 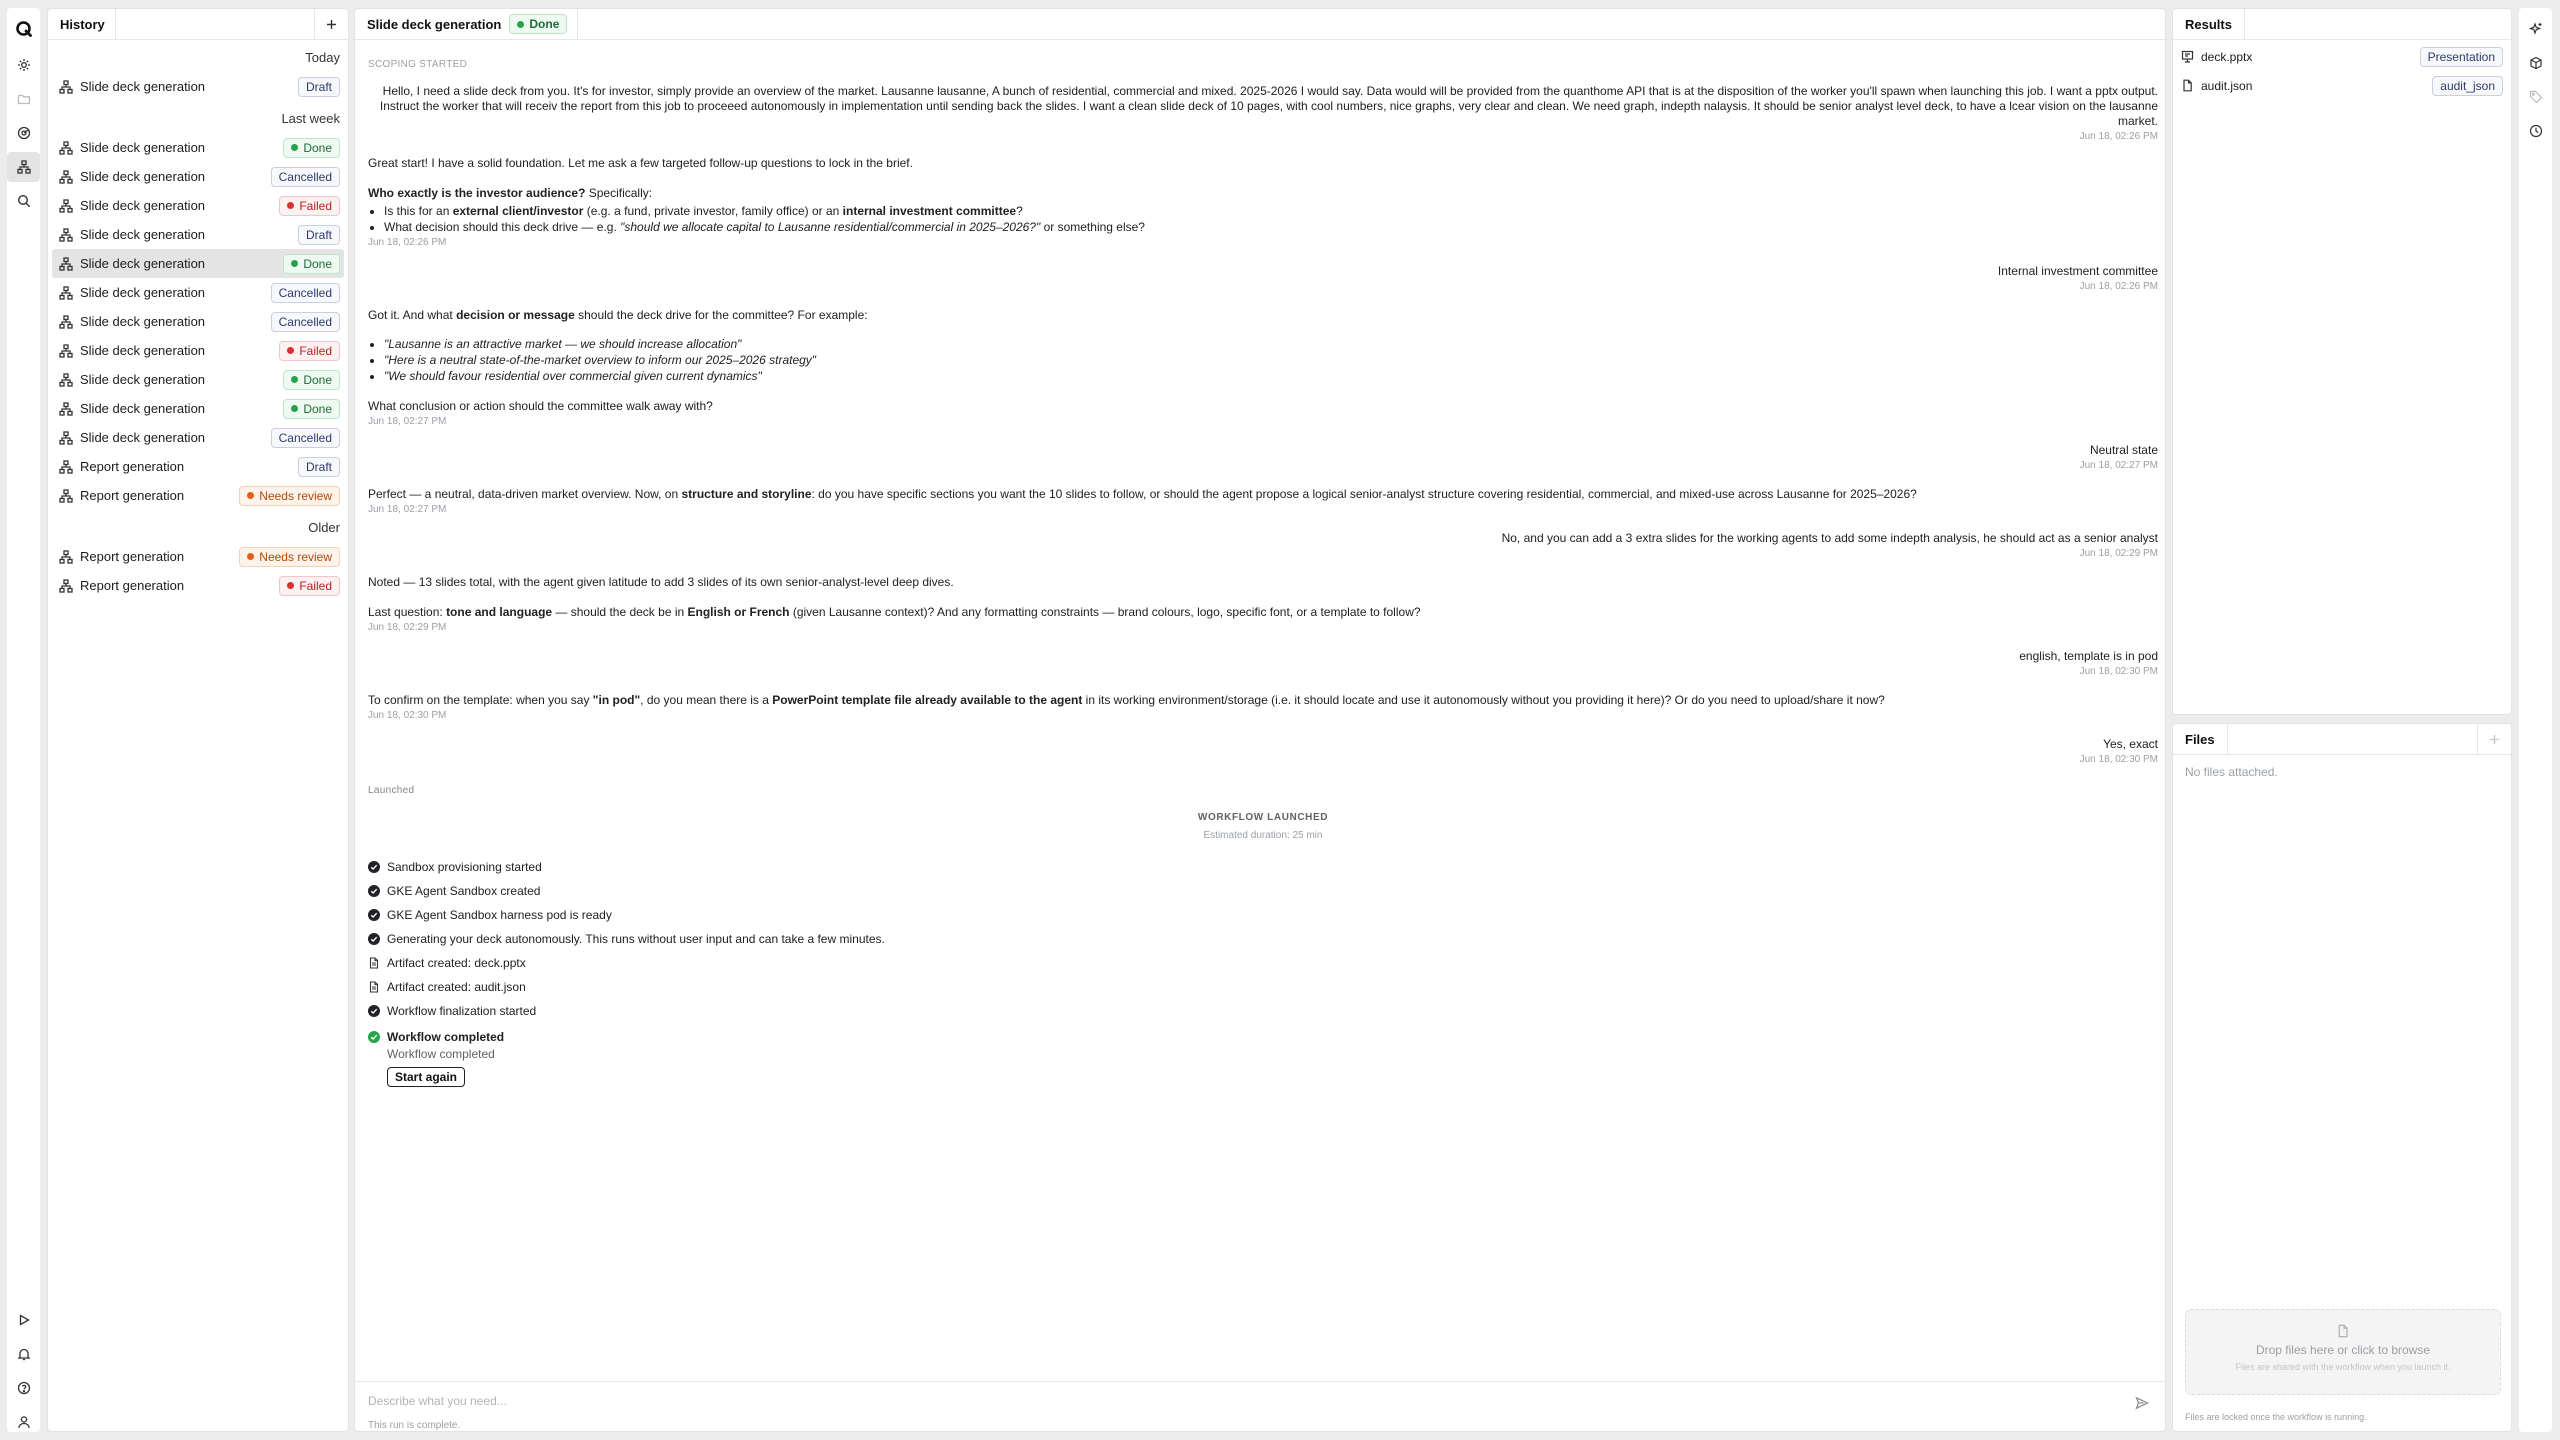 I want to click on launched-label: Launched, so click(x=391, y=790).